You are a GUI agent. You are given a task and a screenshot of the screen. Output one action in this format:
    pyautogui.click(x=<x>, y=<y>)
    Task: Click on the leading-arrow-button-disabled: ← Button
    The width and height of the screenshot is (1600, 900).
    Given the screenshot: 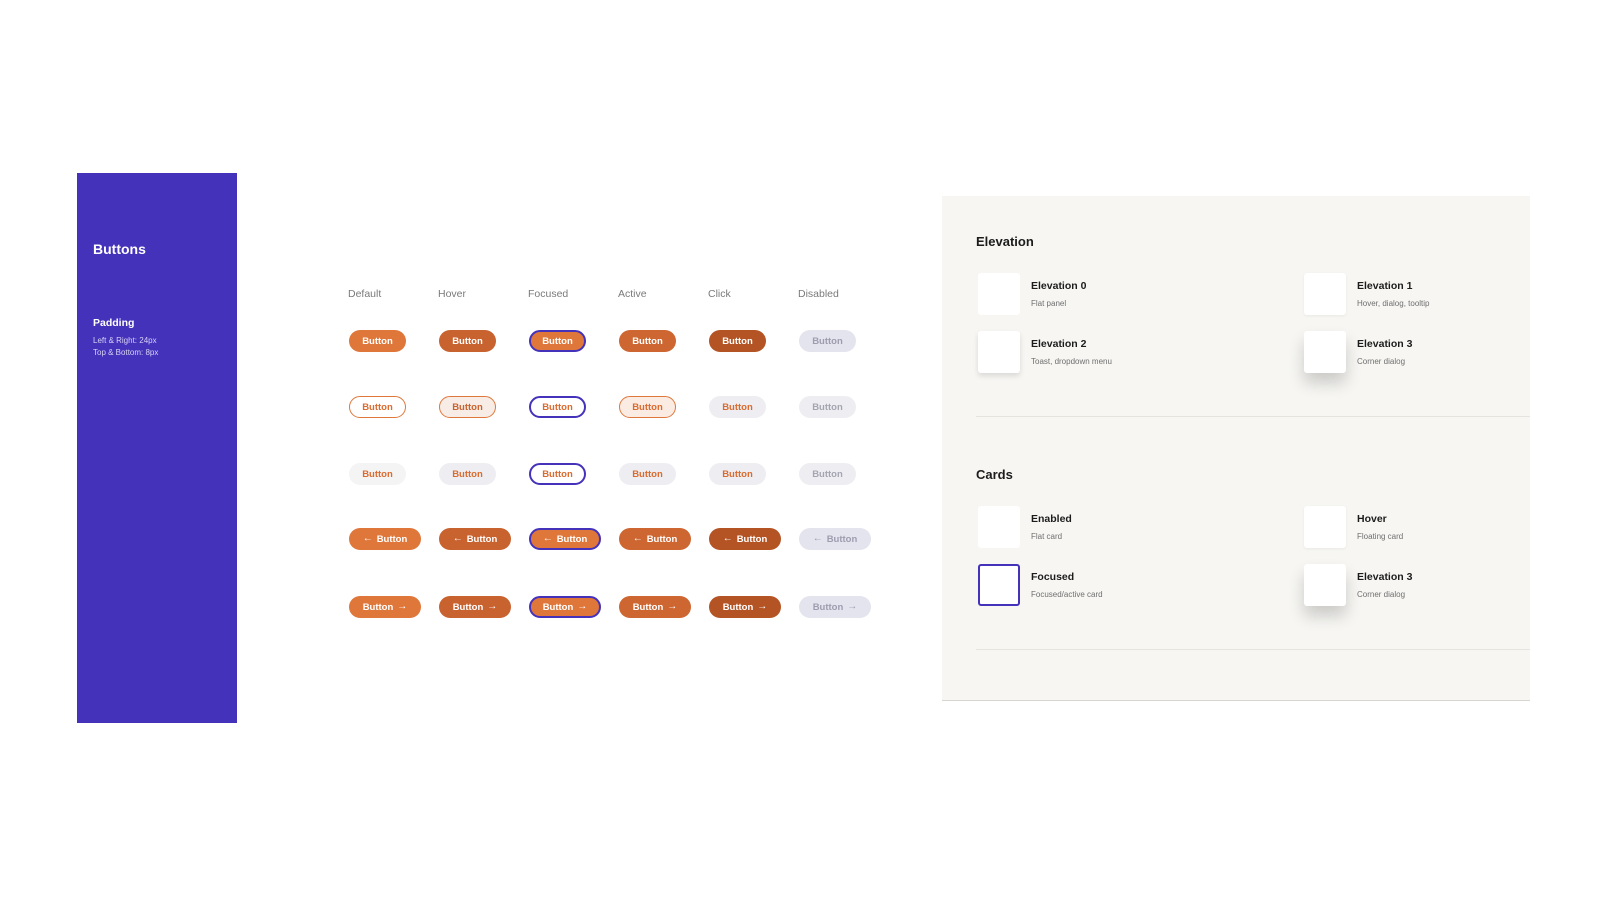 What is the action you would take?
    pyautogui.click(x=835, y=539)
    